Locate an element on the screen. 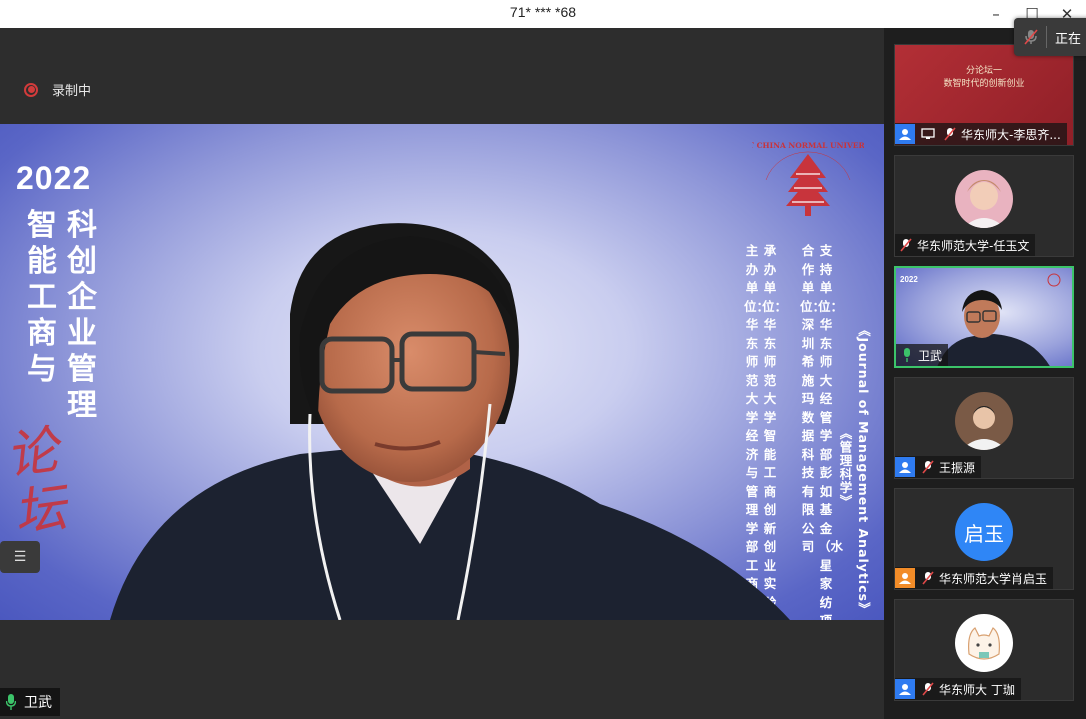 This screenshot has width=1086, height=719. record-icon is located at coordinates (31, 89).